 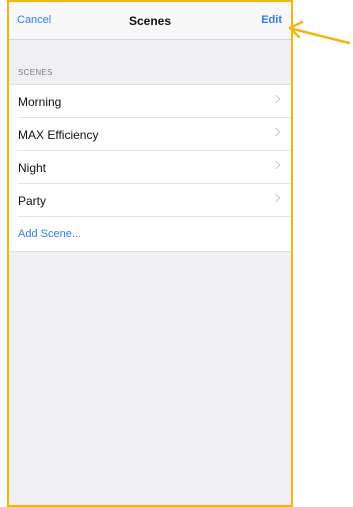 I want to click on edit-button: Edit, so click(x=271, y=20).